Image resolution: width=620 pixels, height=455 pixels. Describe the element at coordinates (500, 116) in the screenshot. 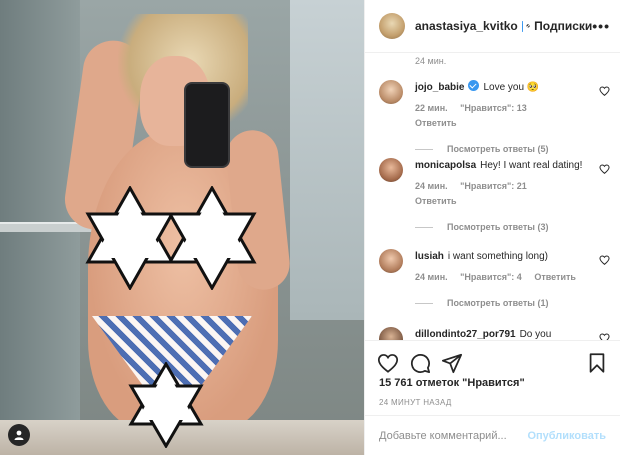

I see `comment-meta: 22 мин. "Нравится": 13 Ответить` at that location.